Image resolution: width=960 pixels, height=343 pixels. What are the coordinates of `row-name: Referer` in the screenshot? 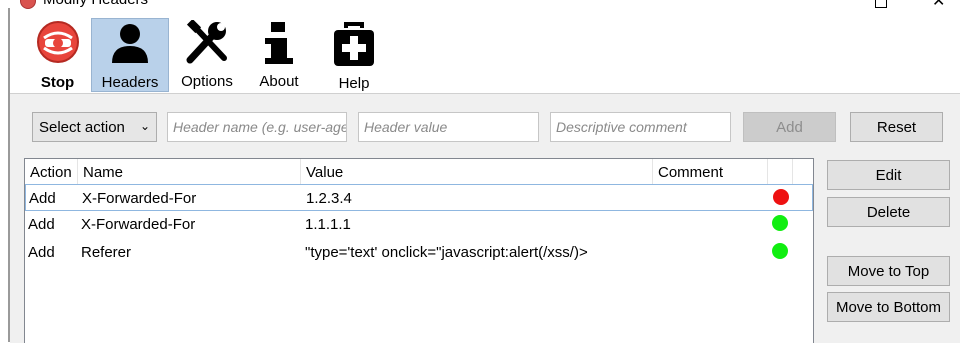 It's located at (106, 252).